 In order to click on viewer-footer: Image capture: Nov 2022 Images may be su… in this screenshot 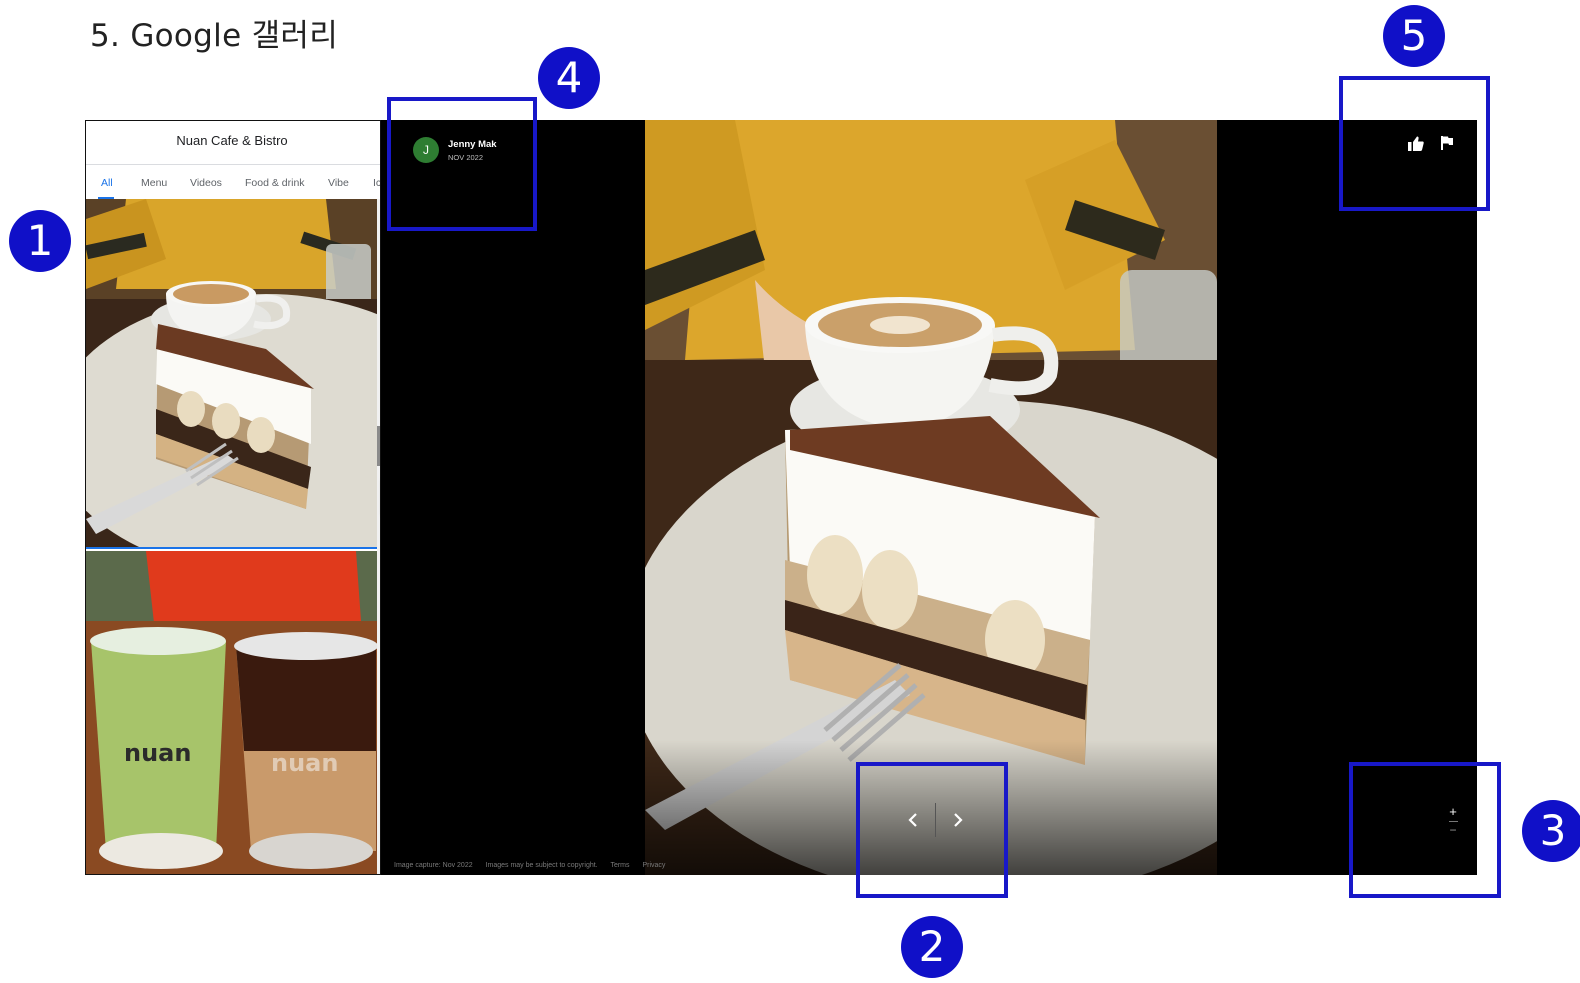, I will do `click(535, 865)`.